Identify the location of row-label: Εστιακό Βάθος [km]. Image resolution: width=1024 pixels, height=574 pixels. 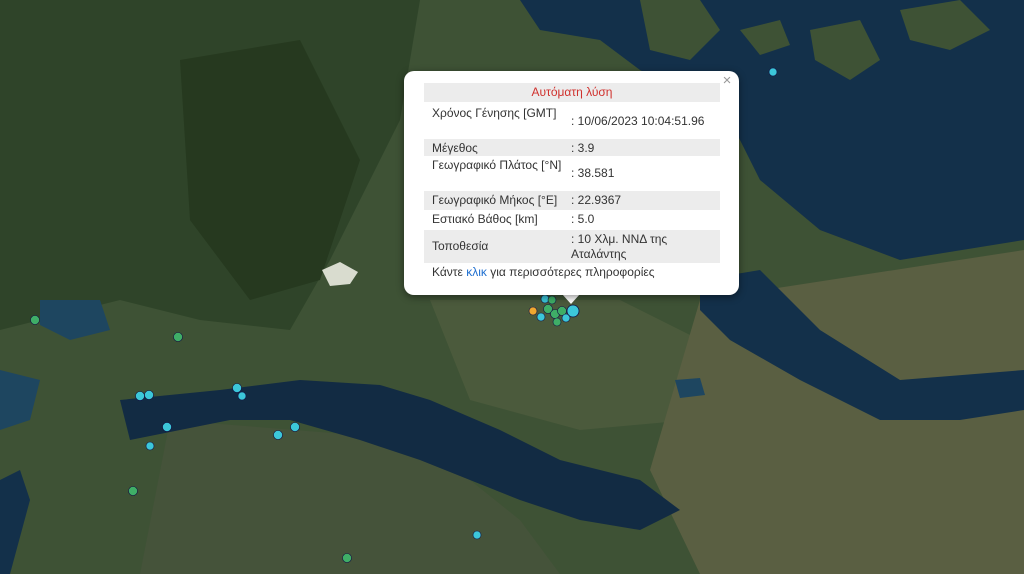
(485, 219).